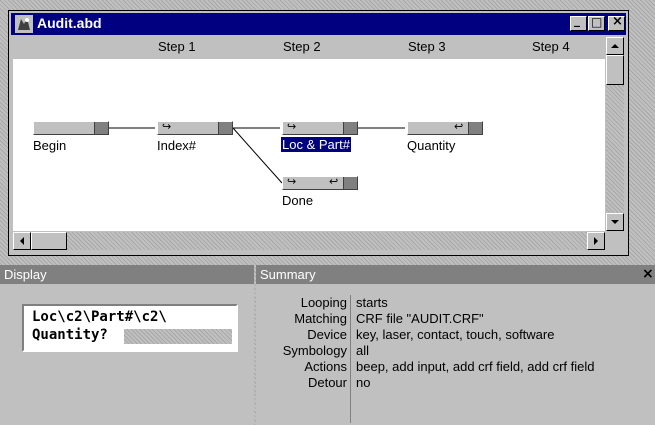  What do you see at coordinates (455, 303) in the screenshot?
I see `summary-row: Looping starts` at bounding box center [455, 303].